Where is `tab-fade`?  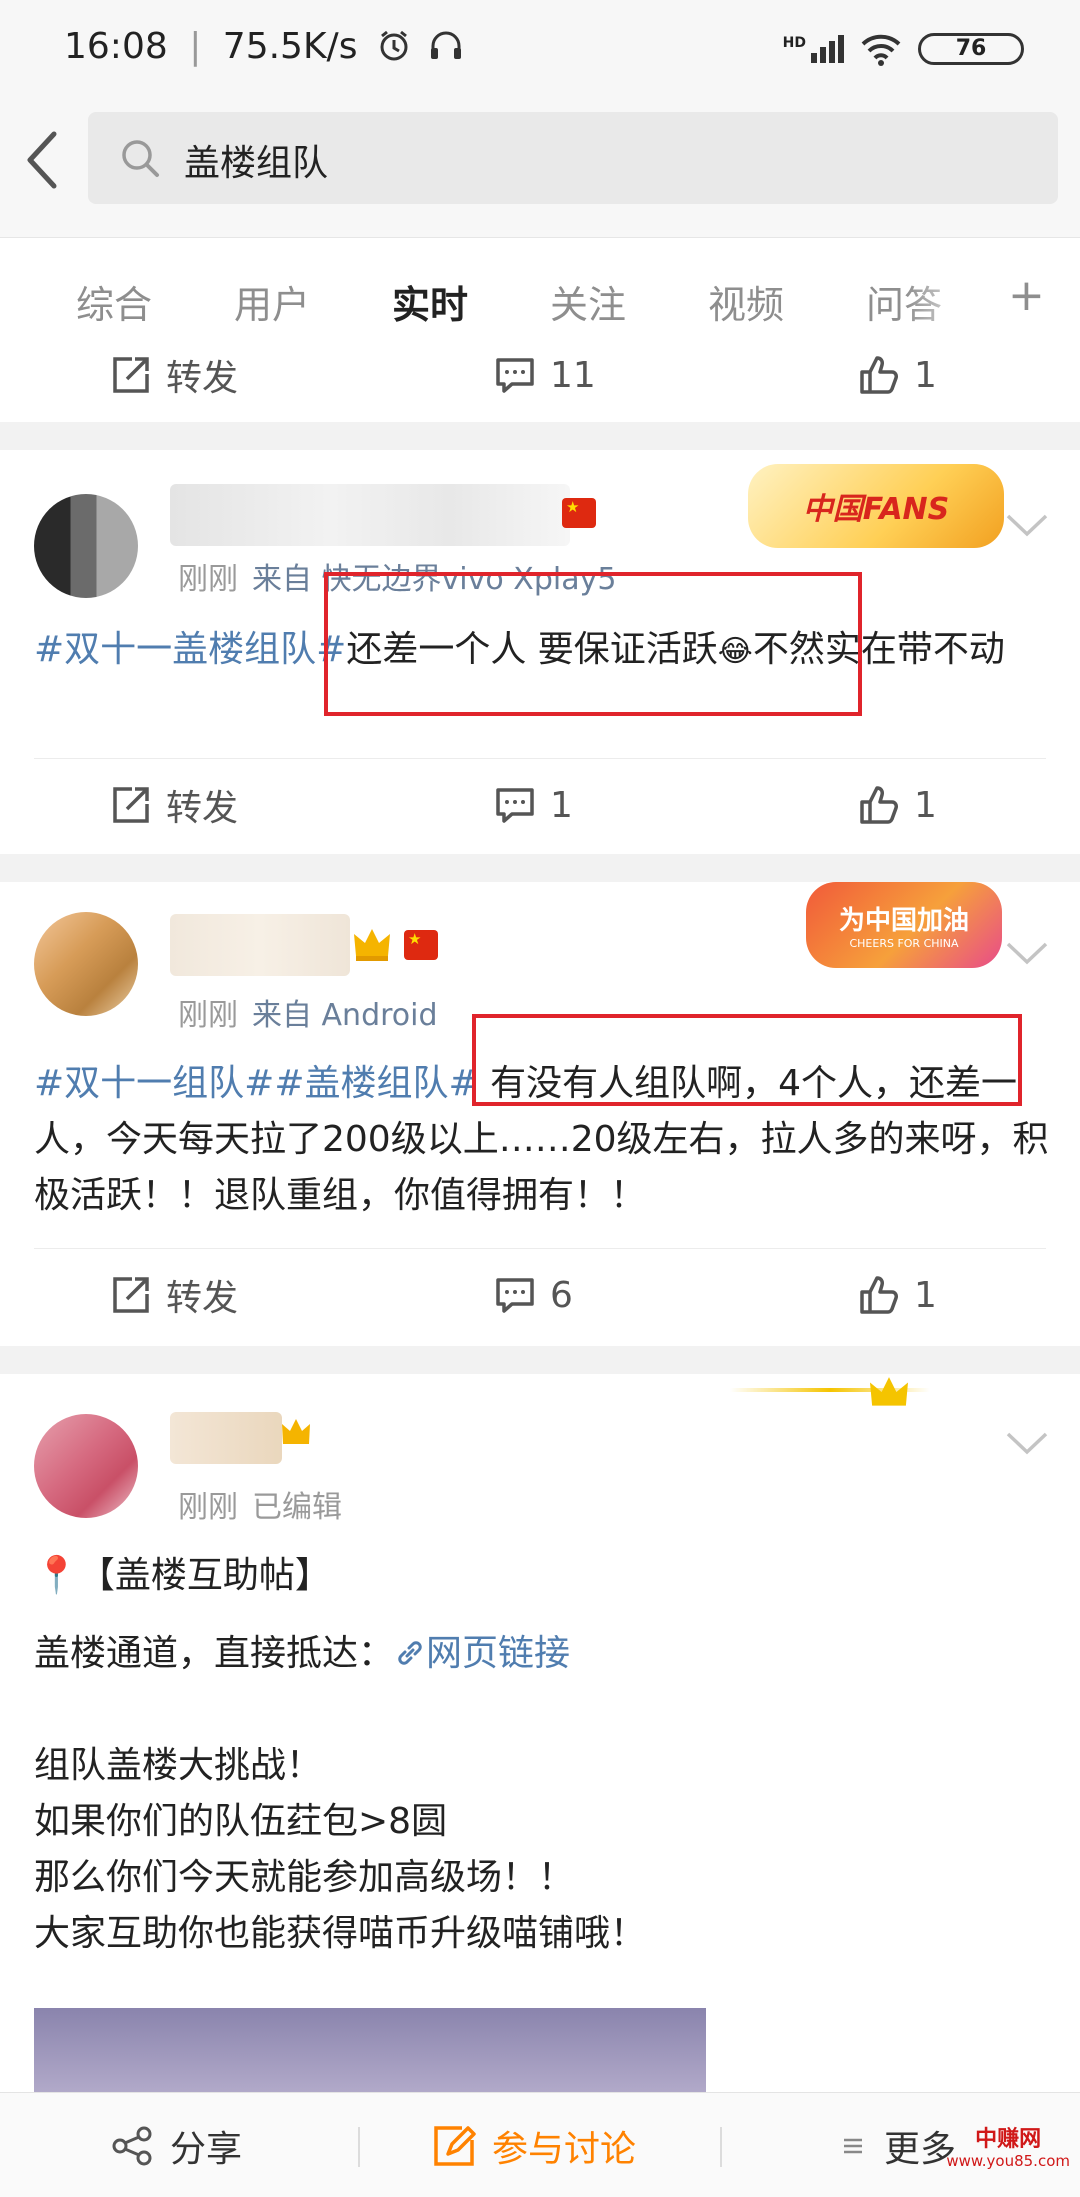 tab-fade is located at coordinates (945, 298).